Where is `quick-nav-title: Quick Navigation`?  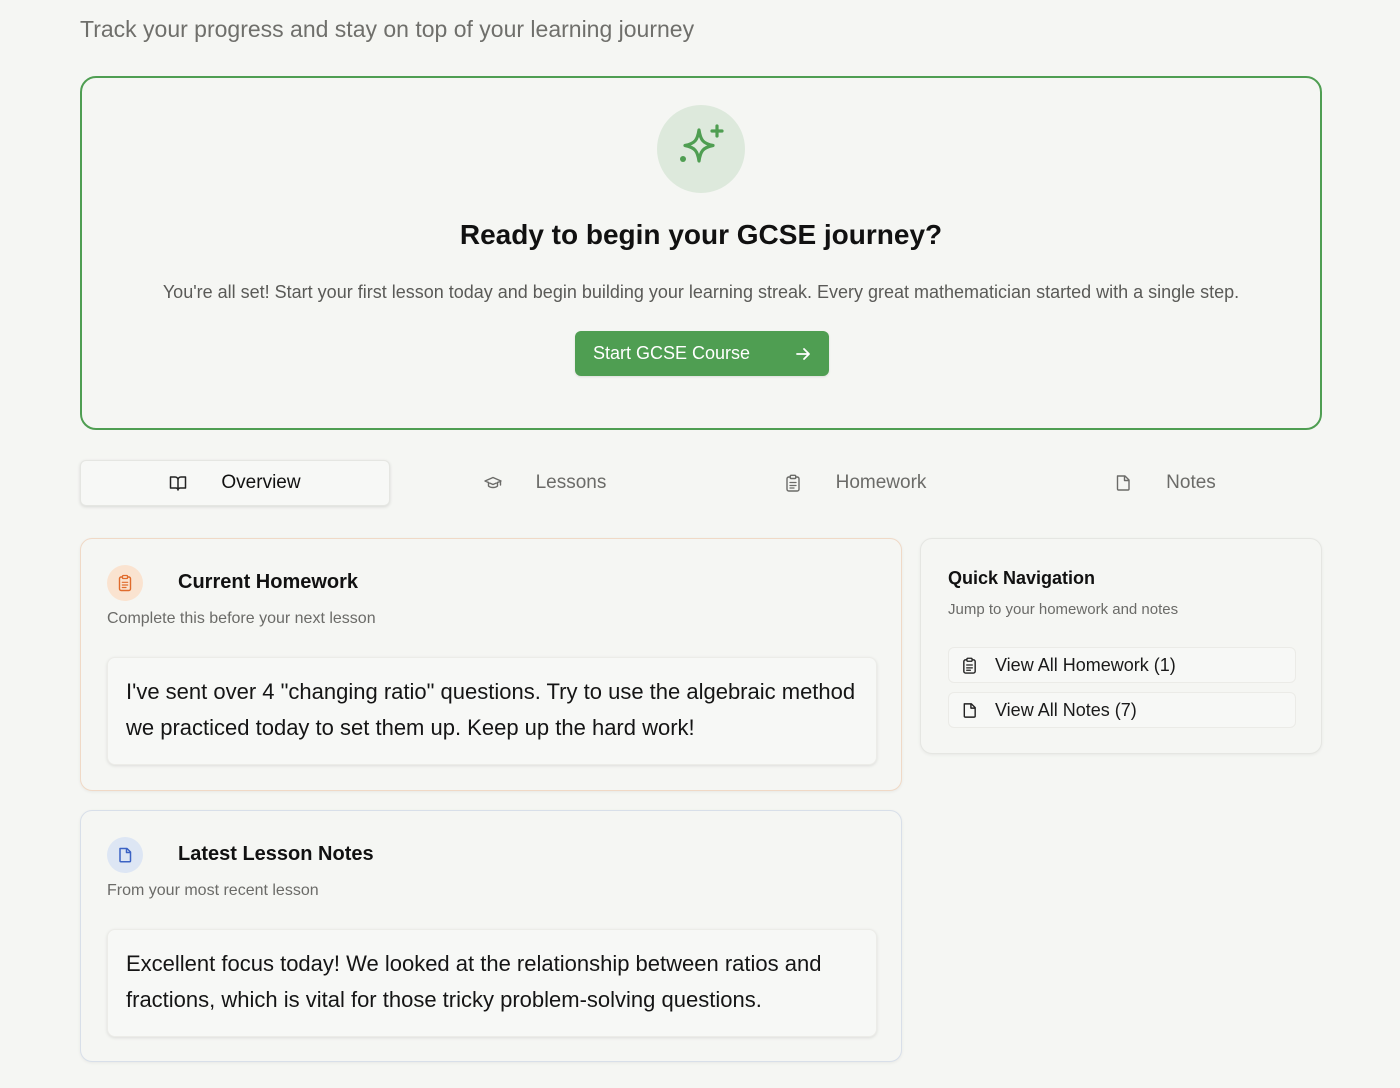 quick-nav-title: Quick Navigation is located at coordinates (1022, 578).